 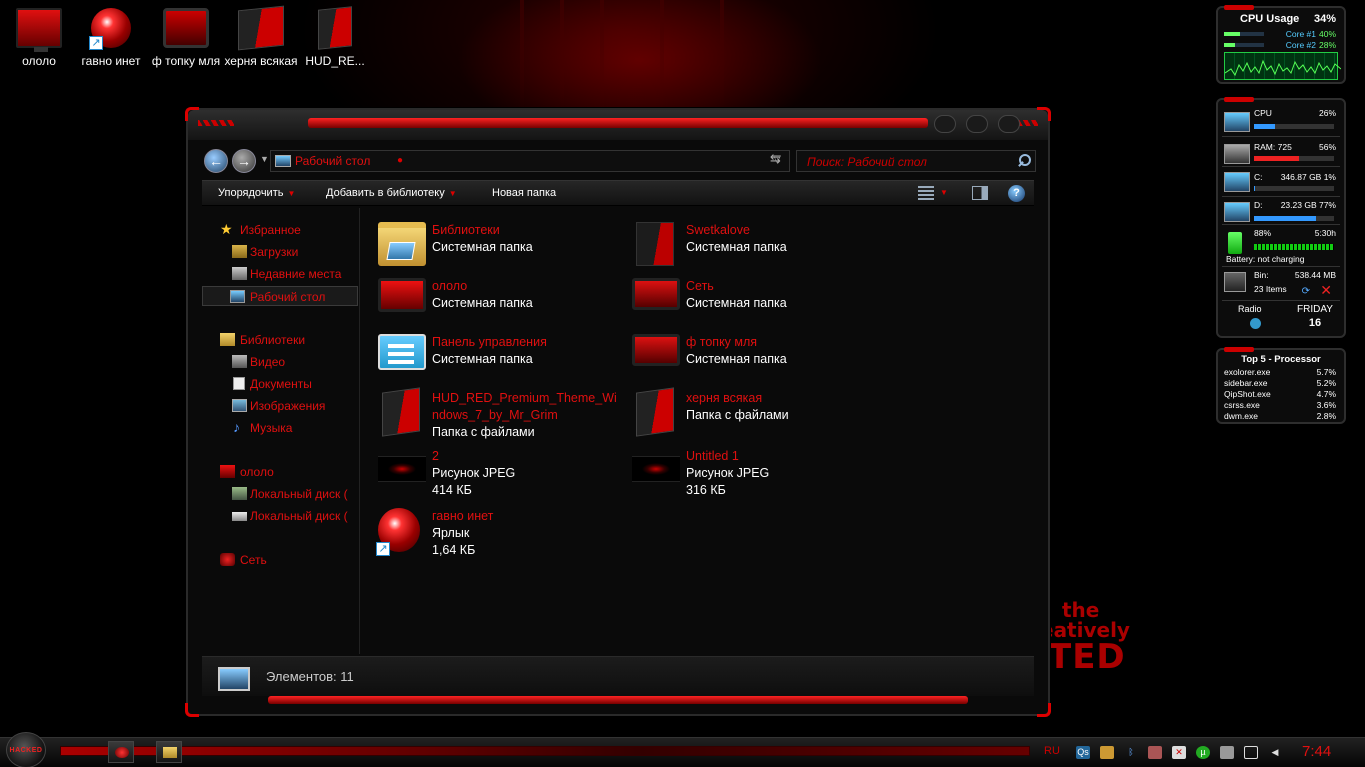 What do you see at coordinates (186, 38) in the screenshot?
I see `desktop-icon-f-topku: ф топку мля` at bounding box center [186, 38].